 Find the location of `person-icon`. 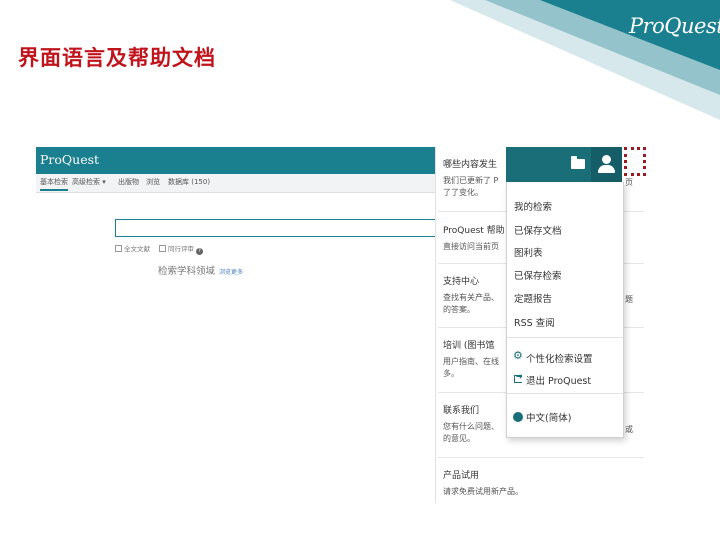

person-icon is located at coordinates (606, 159).